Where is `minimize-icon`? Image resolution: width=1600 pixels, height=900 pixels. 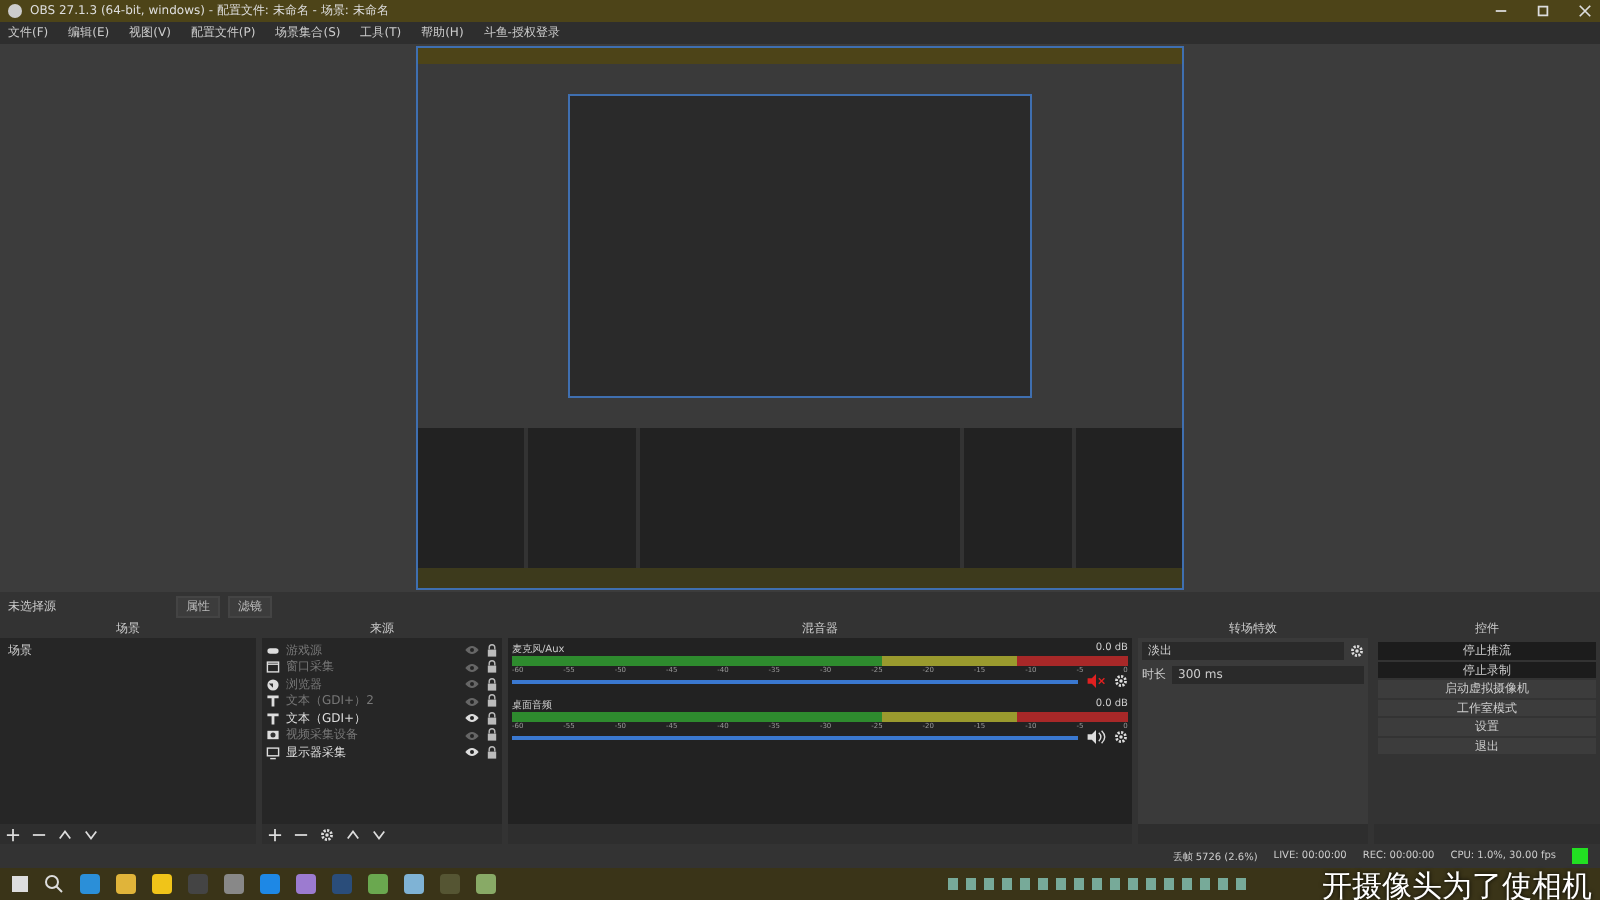
minimize-icon is located at coordinates (1501, 11).